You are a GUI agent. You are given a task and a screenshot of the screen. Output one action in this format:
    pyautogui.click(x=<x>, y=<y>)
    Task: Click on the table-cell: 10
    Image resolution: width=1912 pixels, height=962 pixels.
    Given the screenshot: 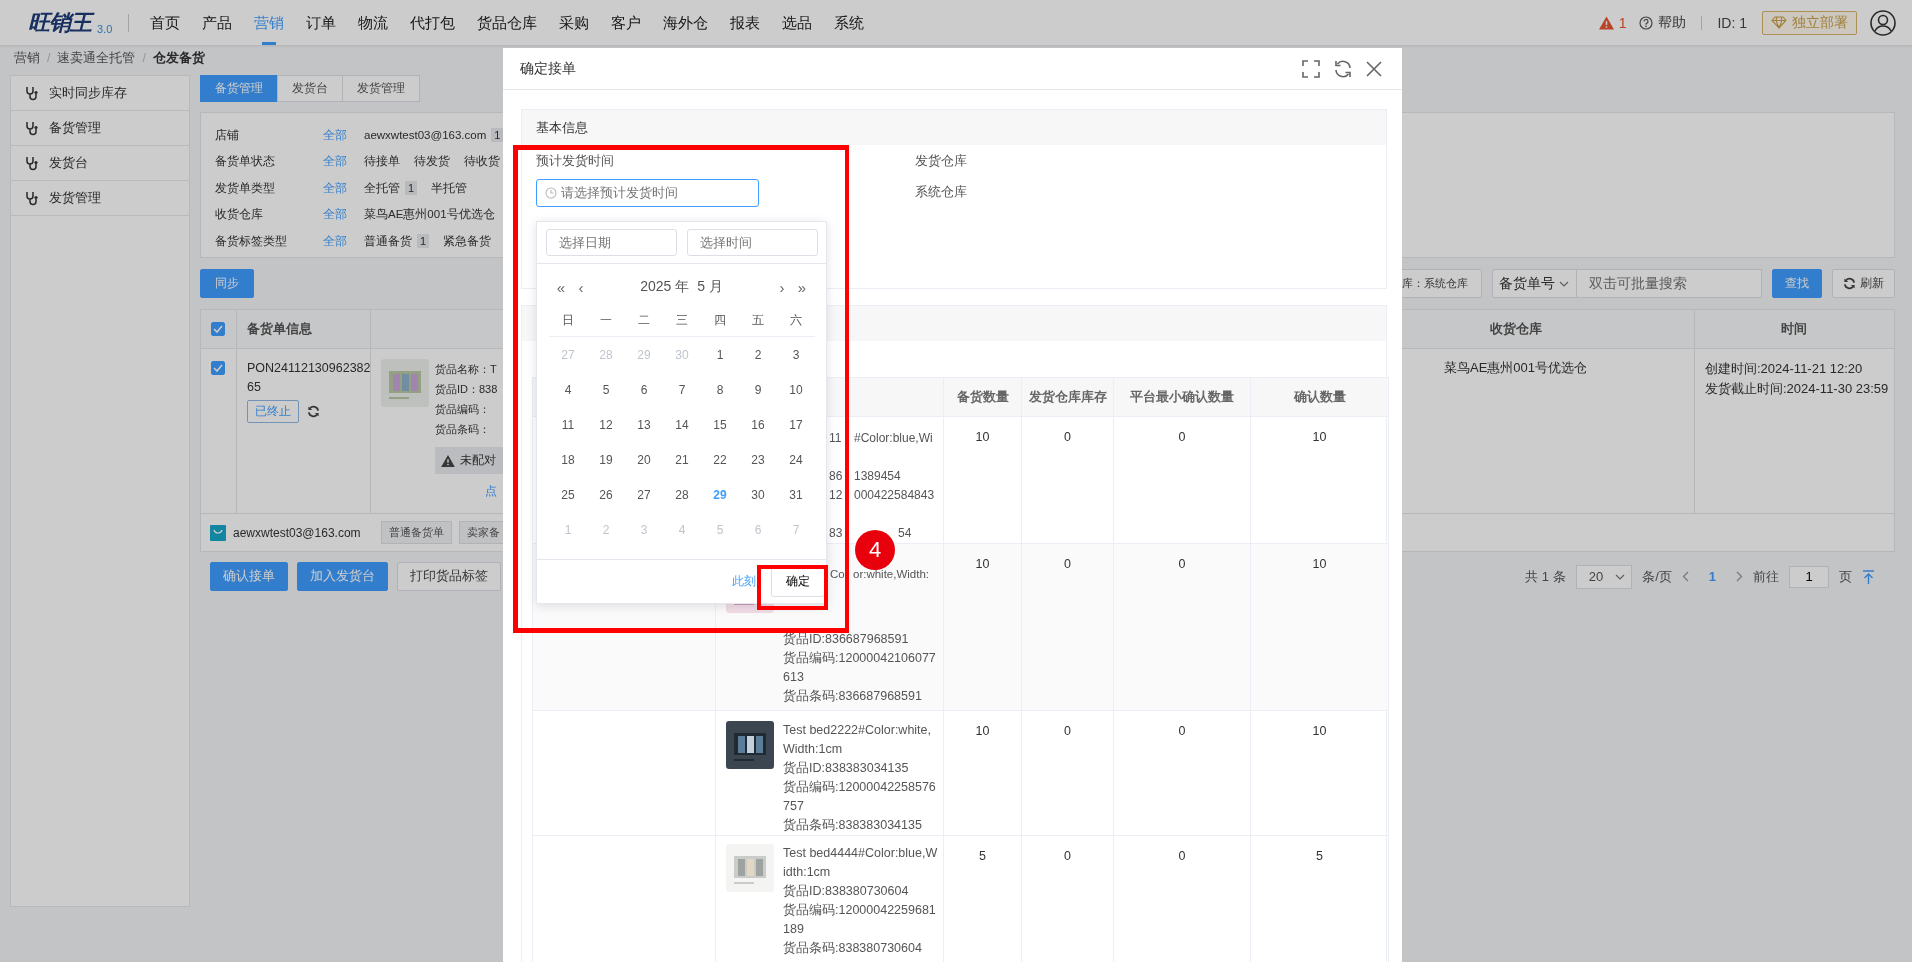 What is the action you would take?
    pyautogui.click(x=983, y=480)
    